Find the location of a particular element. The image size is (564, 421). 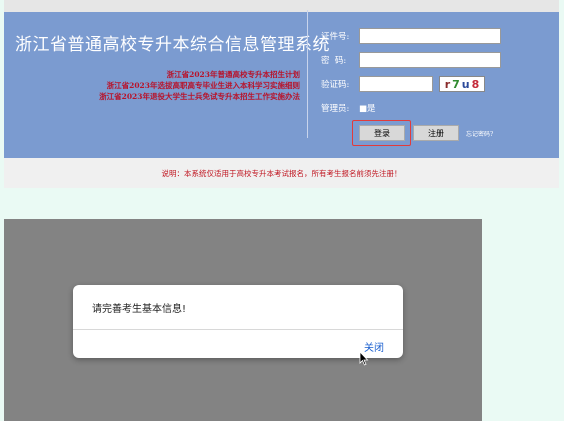

register-button: 注册 is located at coordinates (436, 133).